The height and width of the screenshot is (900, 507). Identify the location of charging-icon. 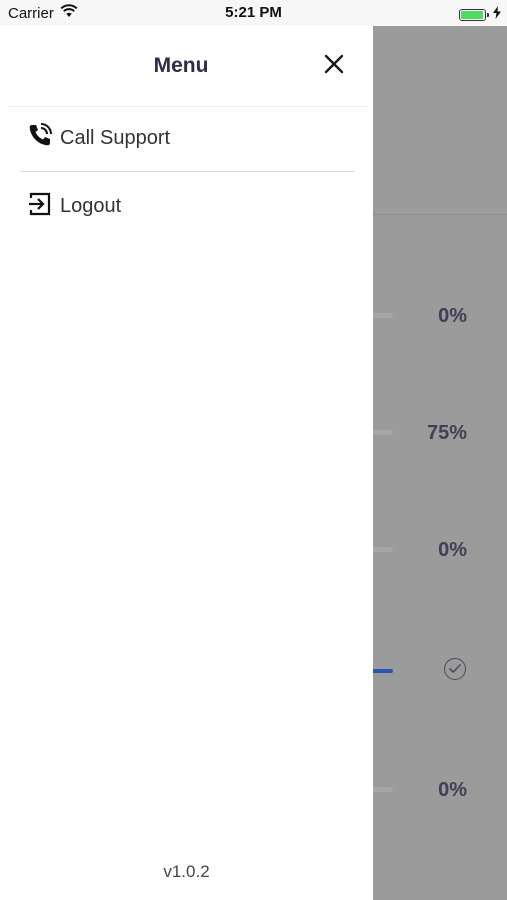
(497, 14).